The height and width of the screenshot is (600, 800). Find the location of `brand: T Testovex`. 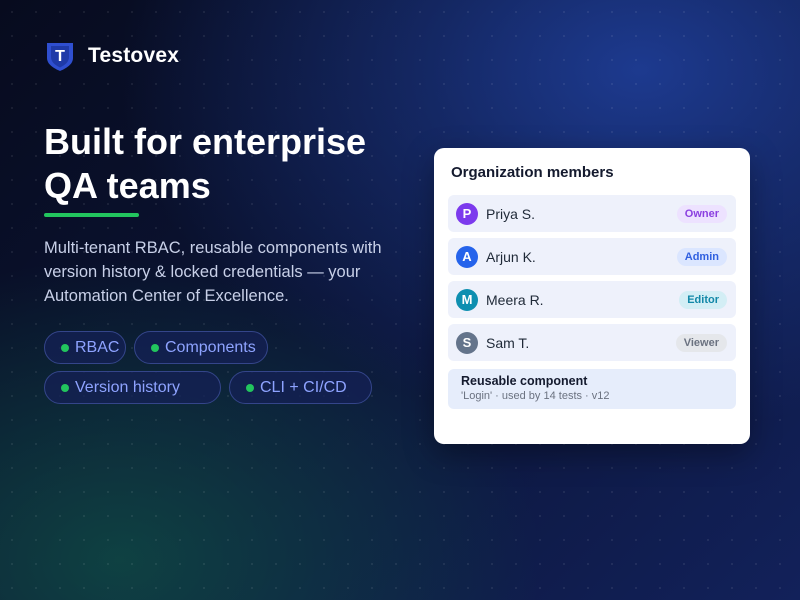

brand: T Testovex is located at coordinates (111, 56).